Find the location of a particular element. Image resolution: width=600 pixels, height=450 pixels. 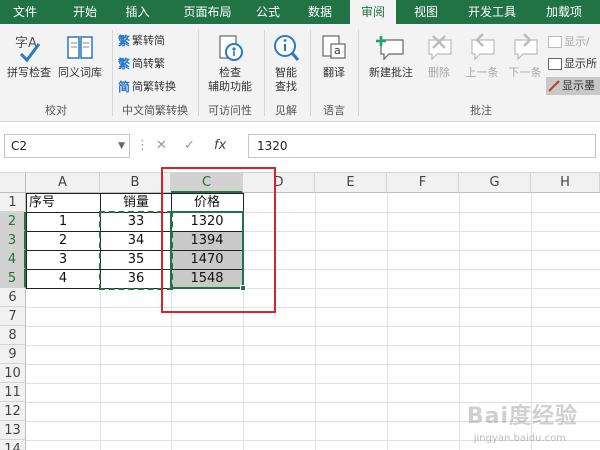

previous-comment-button: 上一条 is located at coordinates (482, 56).